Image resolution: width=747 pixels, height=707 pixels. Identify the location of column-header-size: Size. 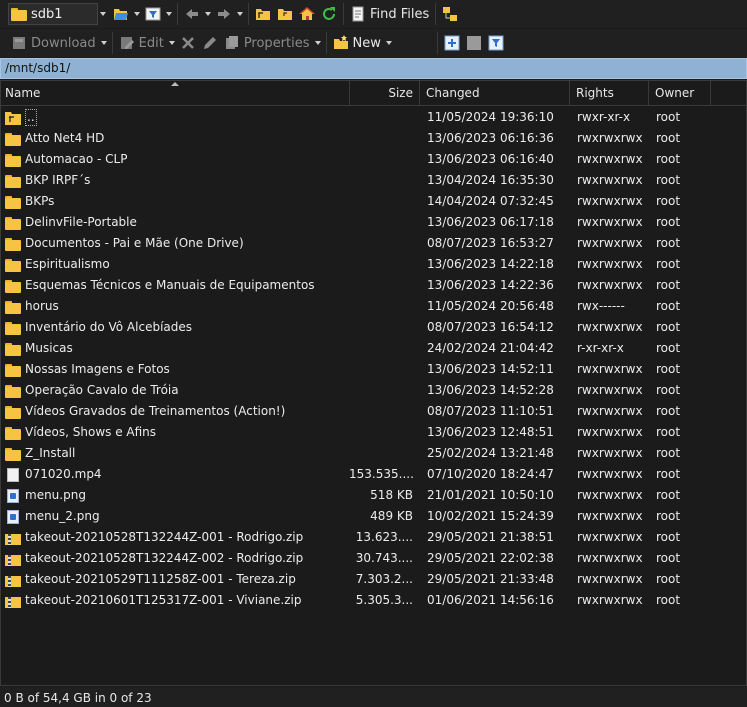
(385, 93).